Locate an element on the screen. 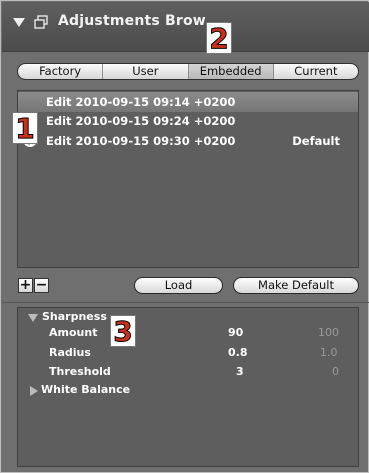 The height and width of the screenshot is (473, 369). list-item: Edit 2010-09-15 09:30 +0200 Default is located at coordinates (188, 141).